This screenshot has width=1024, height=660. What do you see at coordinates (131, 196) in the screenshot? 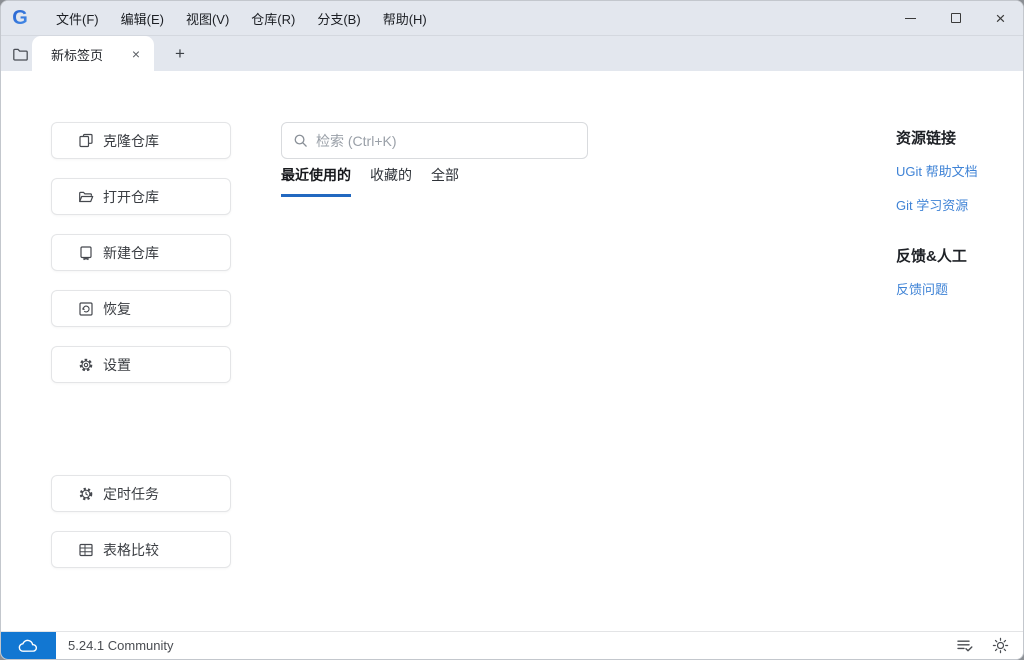
I see `open-repo-label: 打开仓库` at bounding box center [131, 196].